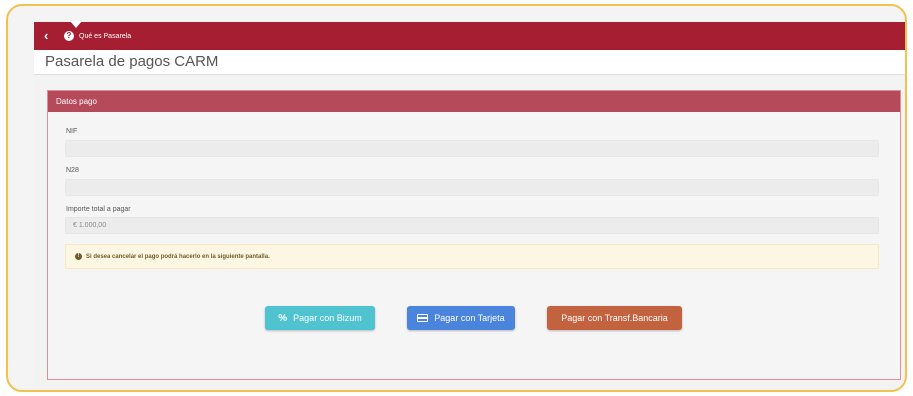 This screenshot has width=913, height=396. What do you see at coordinates (469, 35) in the screenshot?
I see `top-bar: ‹ ? Qué es Pasarela` at bounding box center [469, 35].